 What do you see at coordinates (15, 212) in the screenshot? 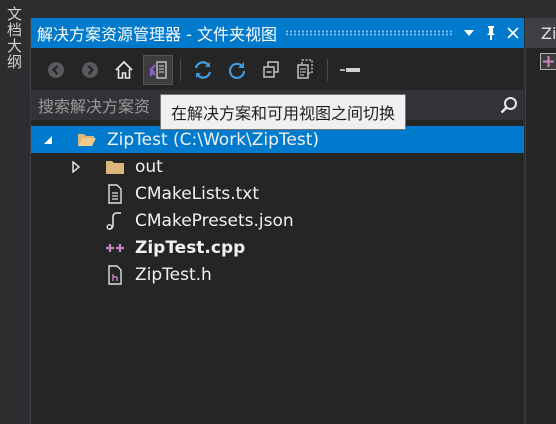
I see `left-tool-strip: 文档大纲` at bounding box center [15, 212].